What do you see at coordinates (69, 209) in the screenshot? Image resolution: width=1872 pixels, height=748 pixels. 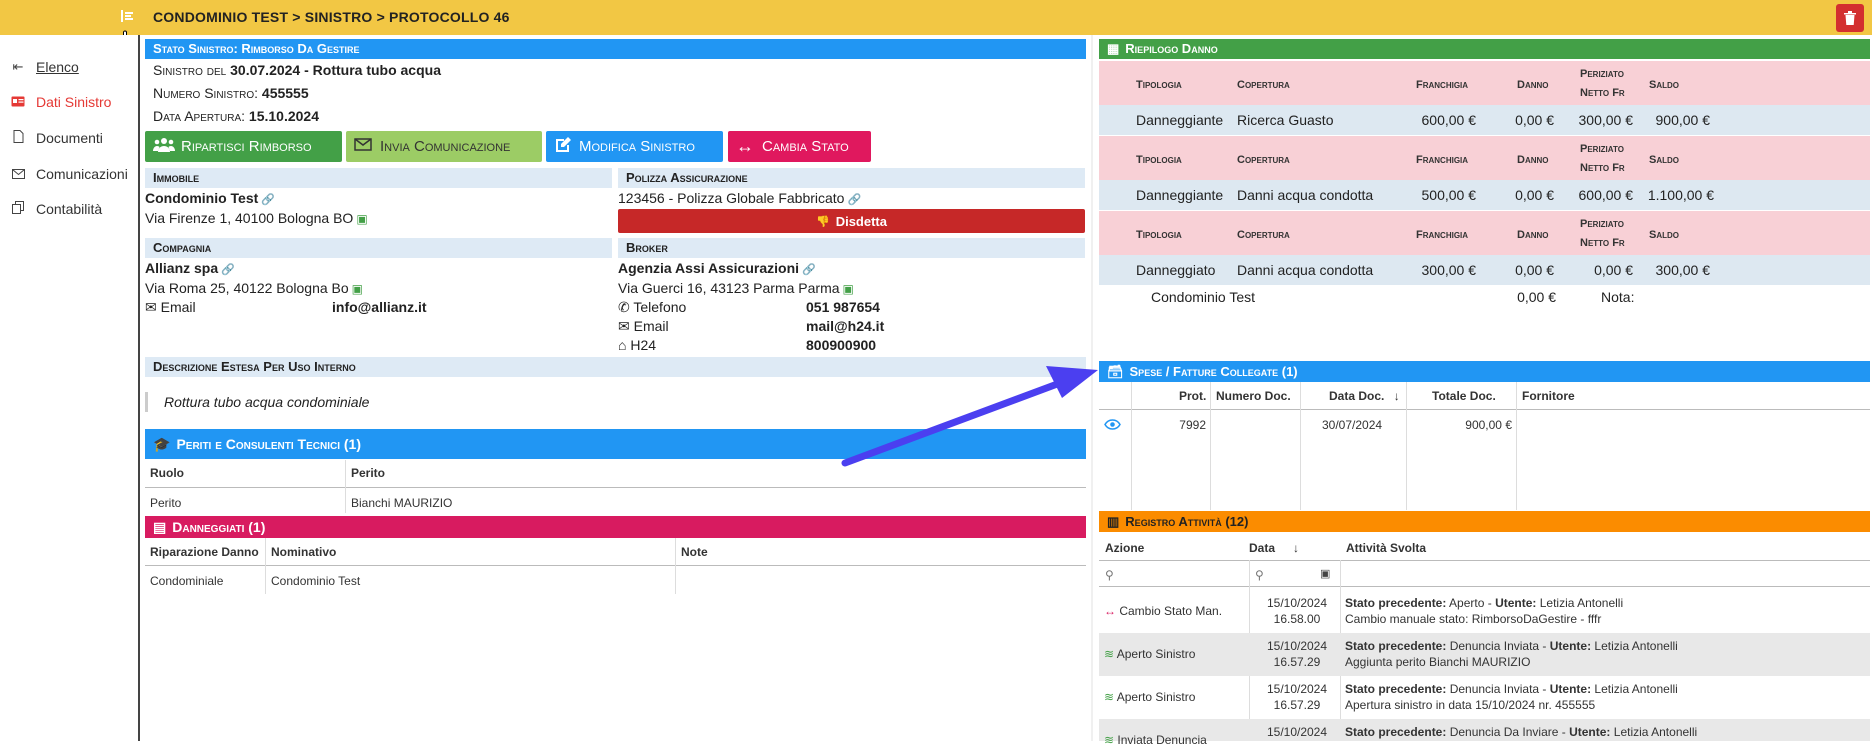 I see `sidebar-item-contabilita: Contabilità` at bounding box center [69, 209].